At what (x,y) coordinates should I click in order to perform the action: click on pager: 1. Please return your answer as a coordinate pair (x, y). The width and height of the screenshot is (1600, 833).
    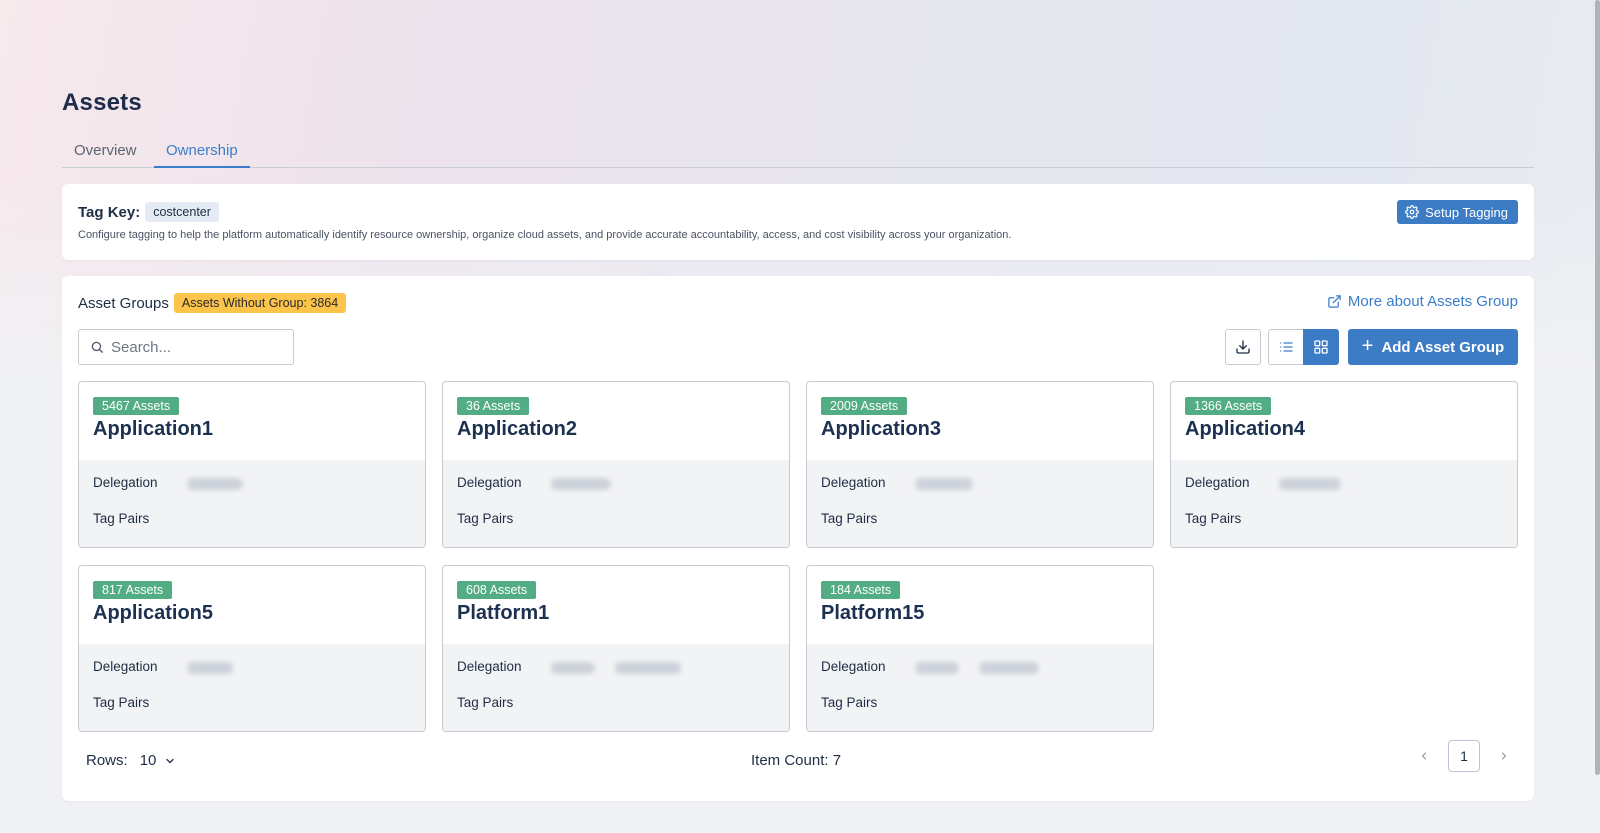
    Looking at the image, I should click on (1464, 756).